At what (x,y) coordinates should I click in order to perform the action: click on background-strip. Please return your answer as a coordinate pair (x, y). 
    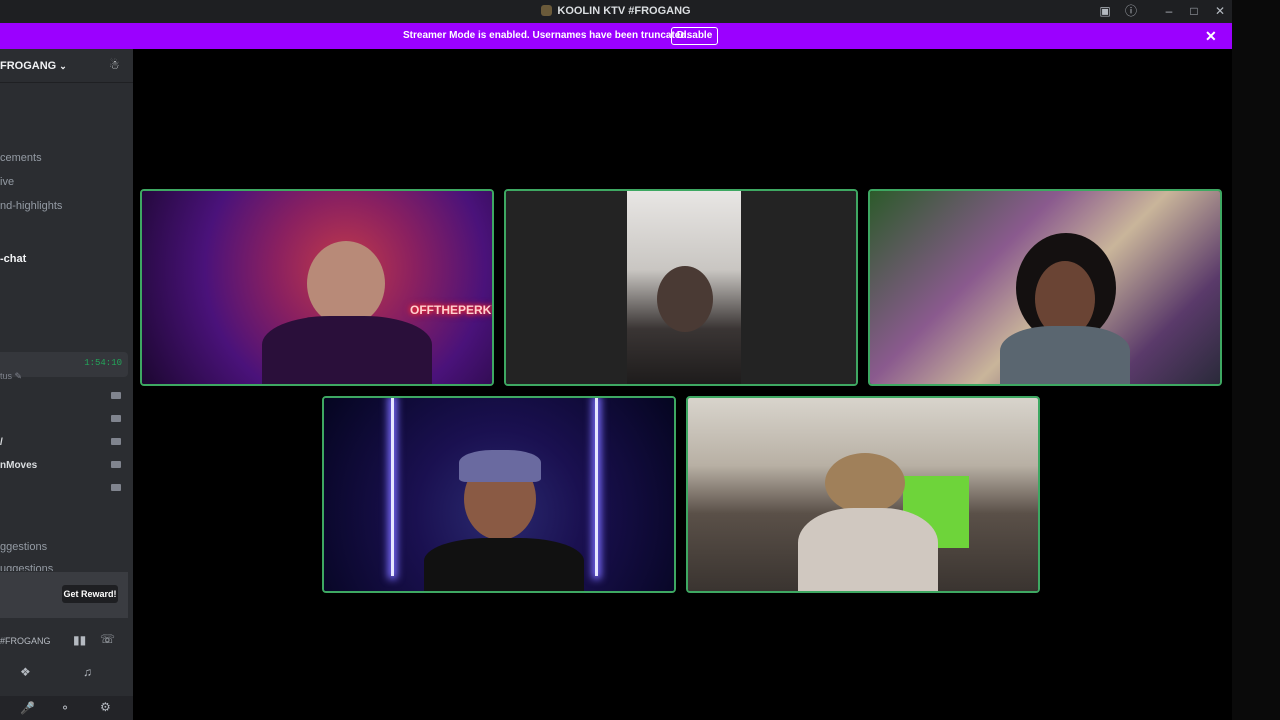
    Looking at the image, I should click on (1256, 360).